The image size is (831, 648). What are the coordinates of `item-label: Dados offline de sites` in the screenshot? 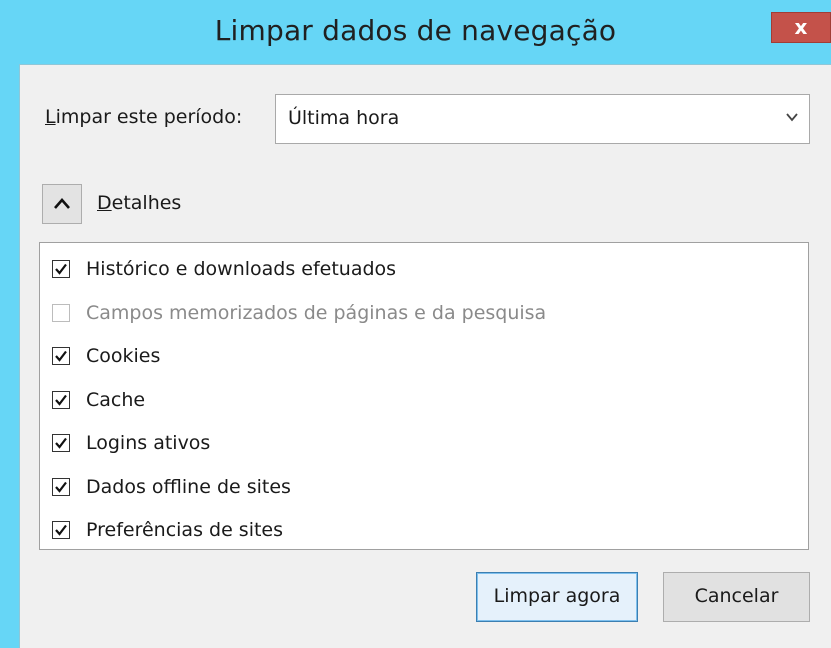 It's located at (188, 487).